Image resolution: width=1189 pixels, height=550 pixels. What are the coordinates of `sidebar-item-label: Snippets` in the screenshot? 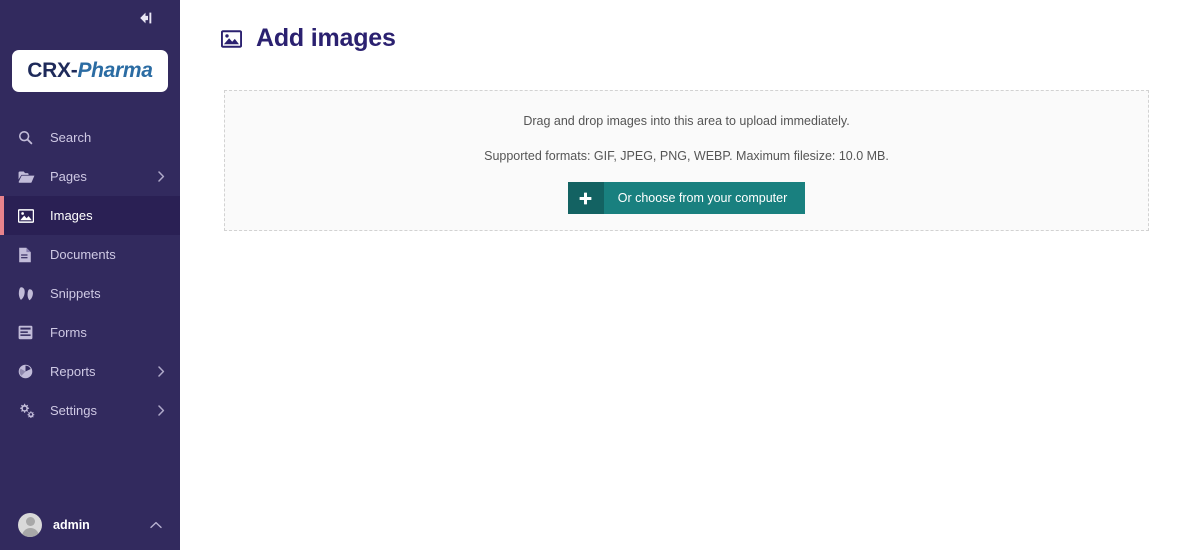 It's located at (75, 293).